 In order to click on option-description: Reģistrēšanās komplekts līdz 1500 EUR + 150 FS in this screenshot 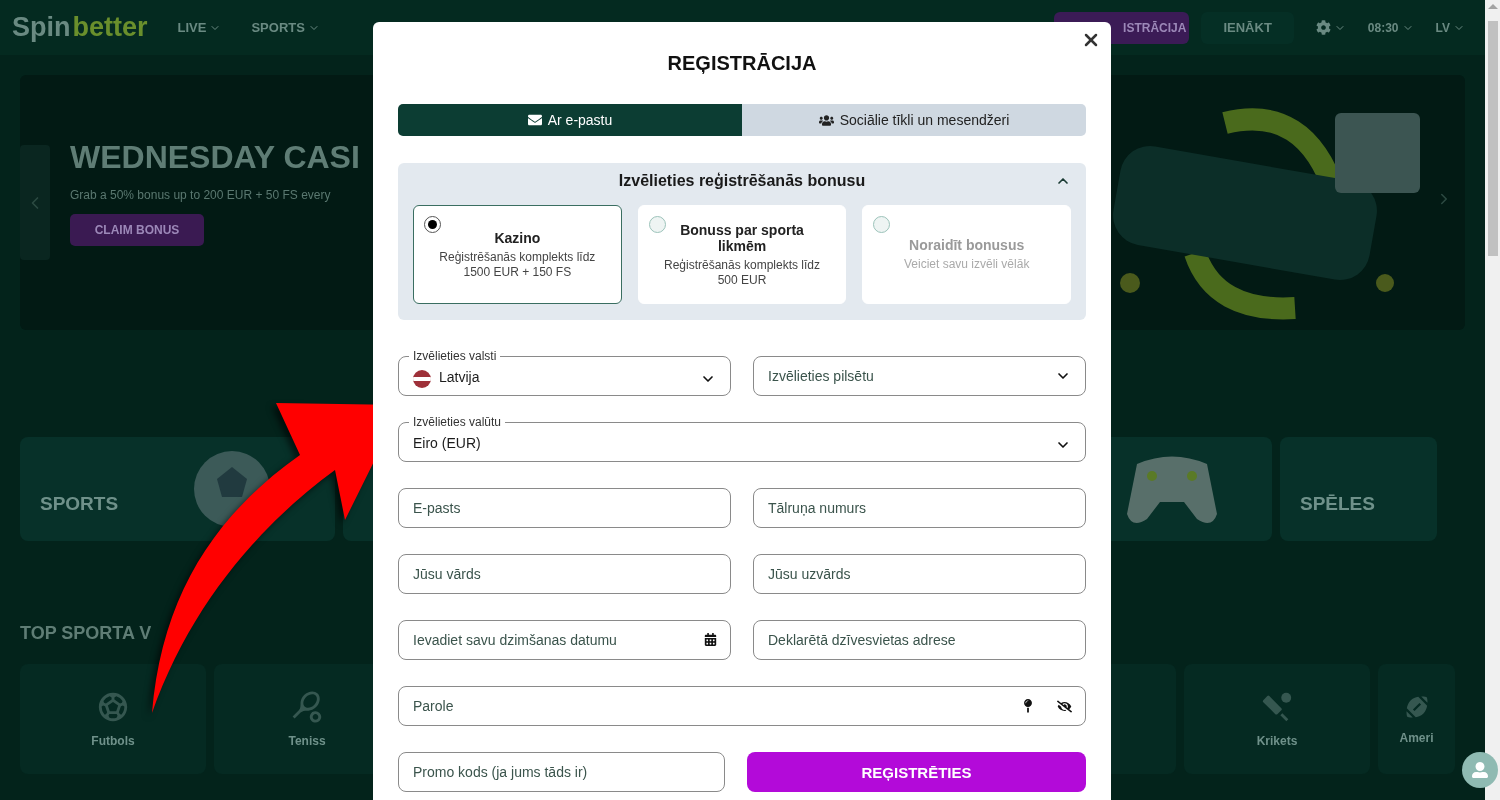, I will do `click(517, 264)`.